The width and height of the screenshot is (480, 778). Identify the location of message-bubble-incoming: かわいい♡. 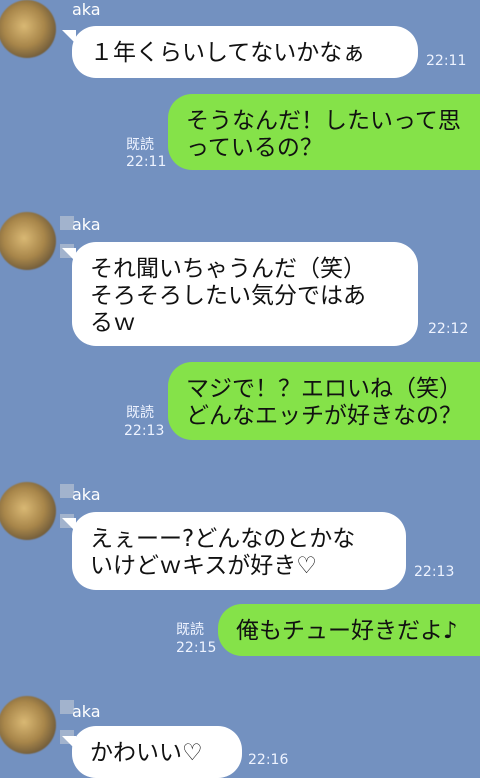
(157, 752).